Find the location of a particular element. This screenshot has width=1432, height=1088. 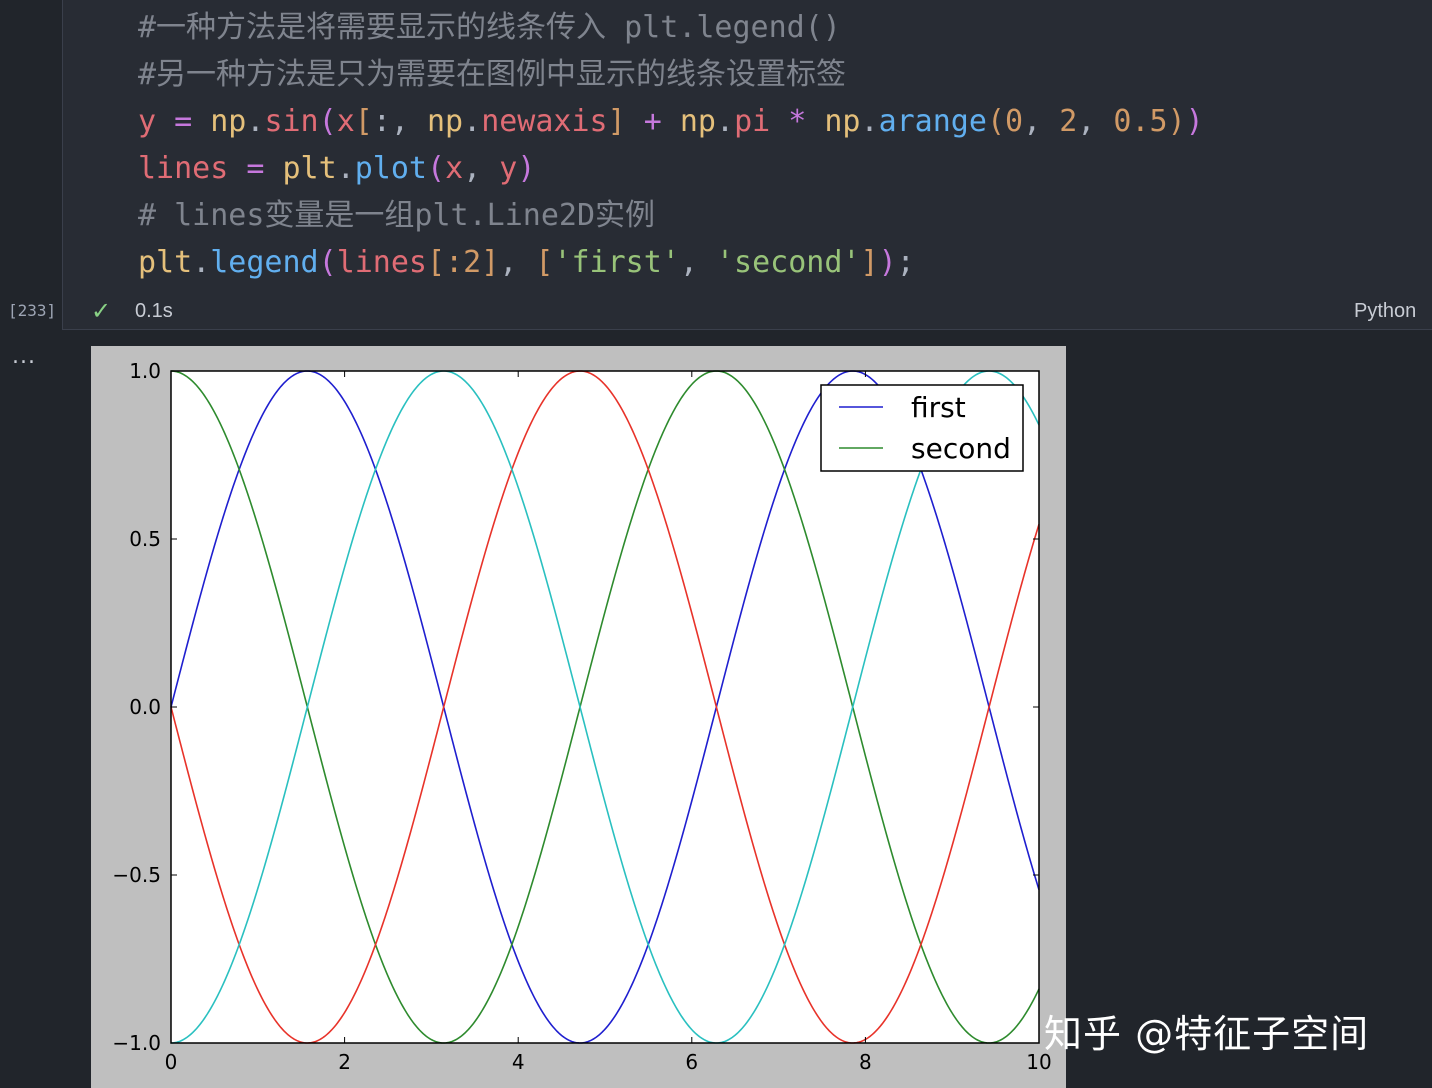

execution-time: 0.1s is located at coordinates (154, 311).